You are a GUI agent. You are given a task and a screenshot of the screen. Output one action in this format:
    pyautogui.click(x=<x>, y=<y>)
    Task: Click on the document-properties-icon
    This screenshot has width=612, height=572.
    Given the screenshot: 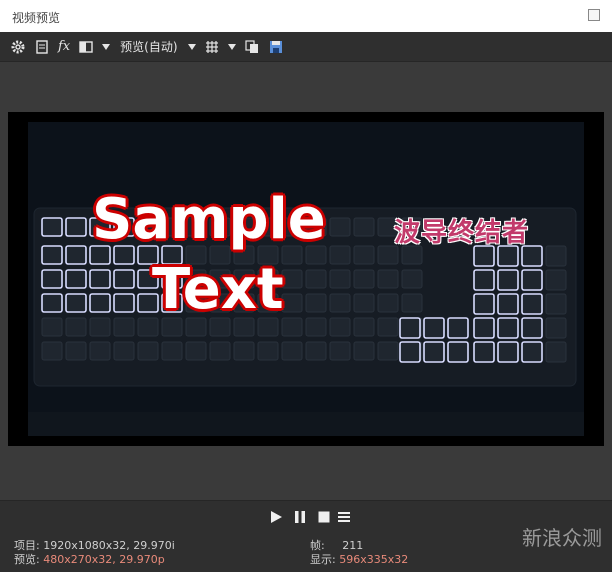 What is the action you would take?
    pyautogui.click(x=42, y=46)
    